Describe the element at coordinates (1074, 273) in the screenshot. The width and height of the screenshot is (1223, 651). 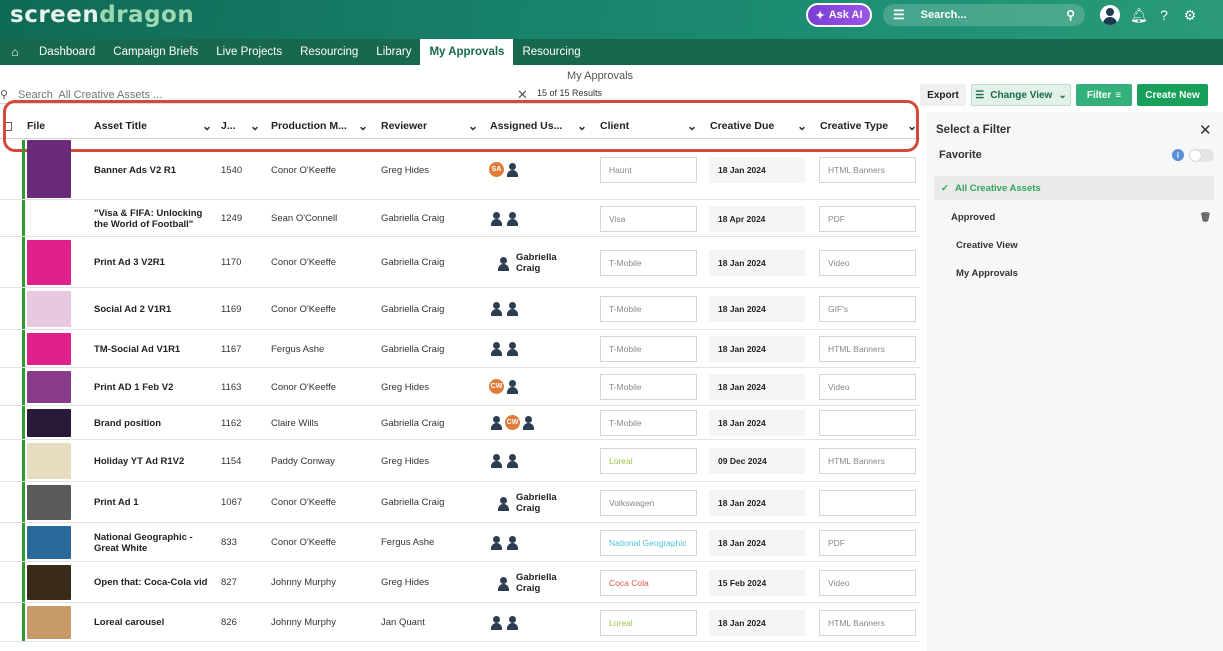
I see `filter-item-my-approvals: My Approvals` at that location.